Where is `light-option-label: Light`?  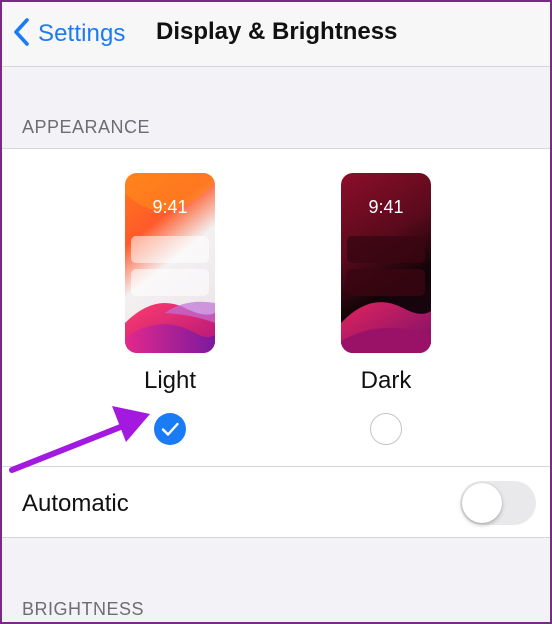
light-option-label: Light is located at coordinates (170, 380).